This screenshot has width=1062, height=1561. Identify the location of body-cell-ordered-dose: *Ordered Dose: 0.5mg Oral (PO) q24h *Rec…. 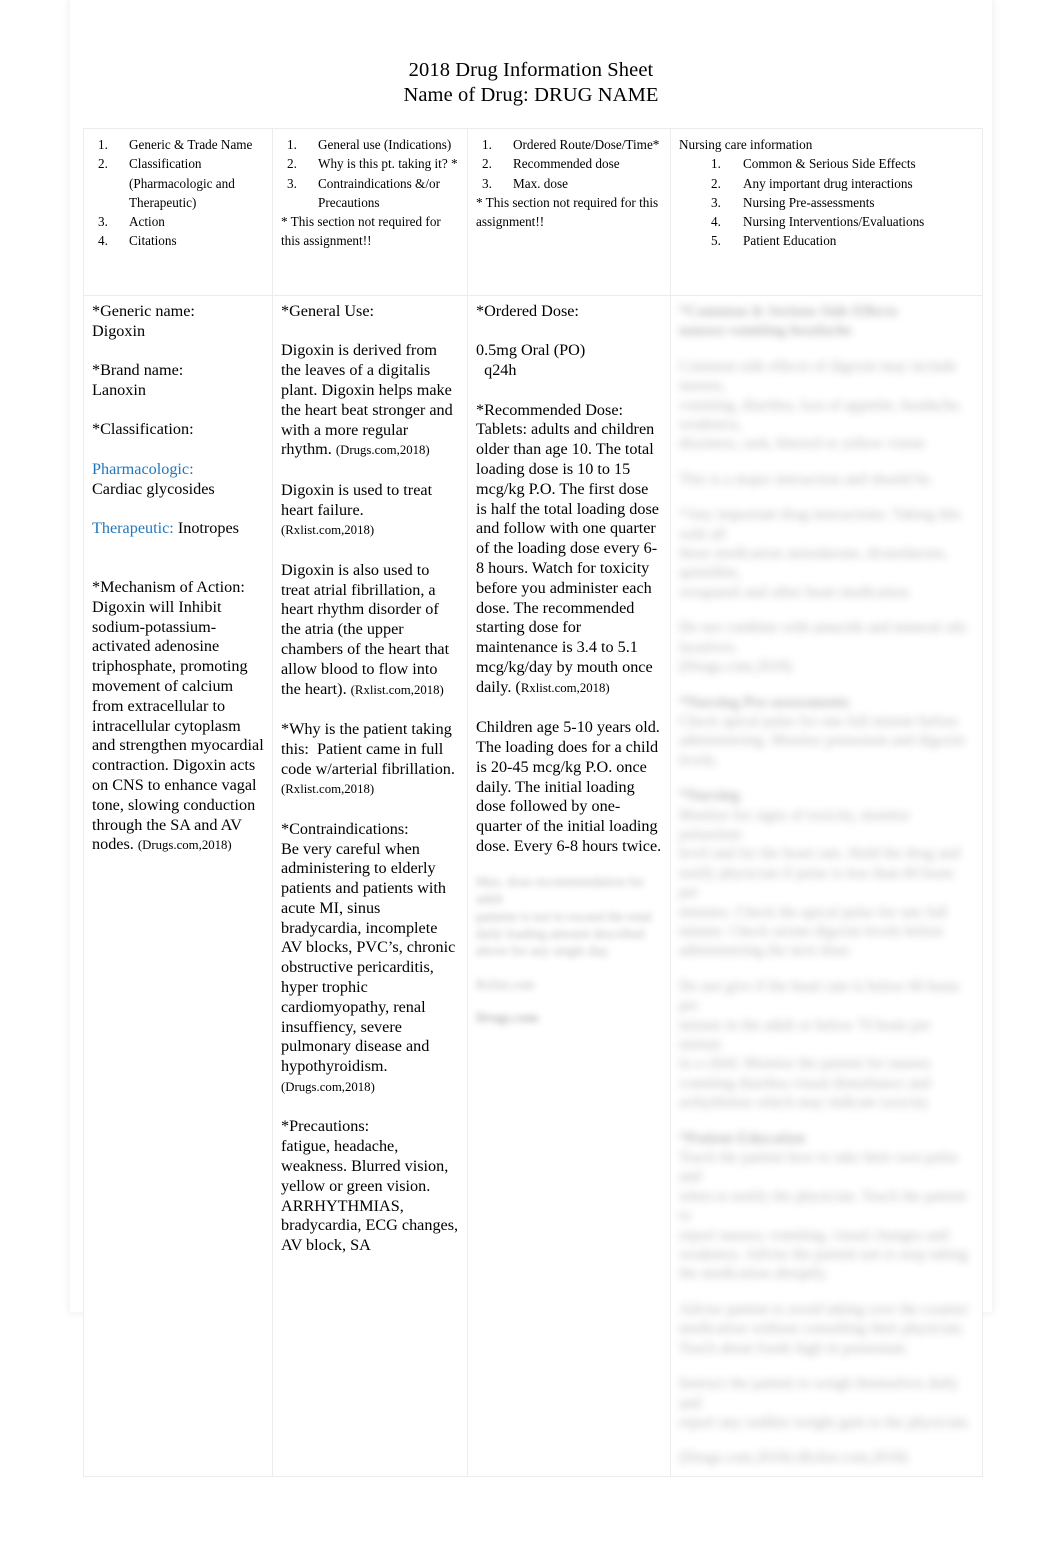
(569, 886).